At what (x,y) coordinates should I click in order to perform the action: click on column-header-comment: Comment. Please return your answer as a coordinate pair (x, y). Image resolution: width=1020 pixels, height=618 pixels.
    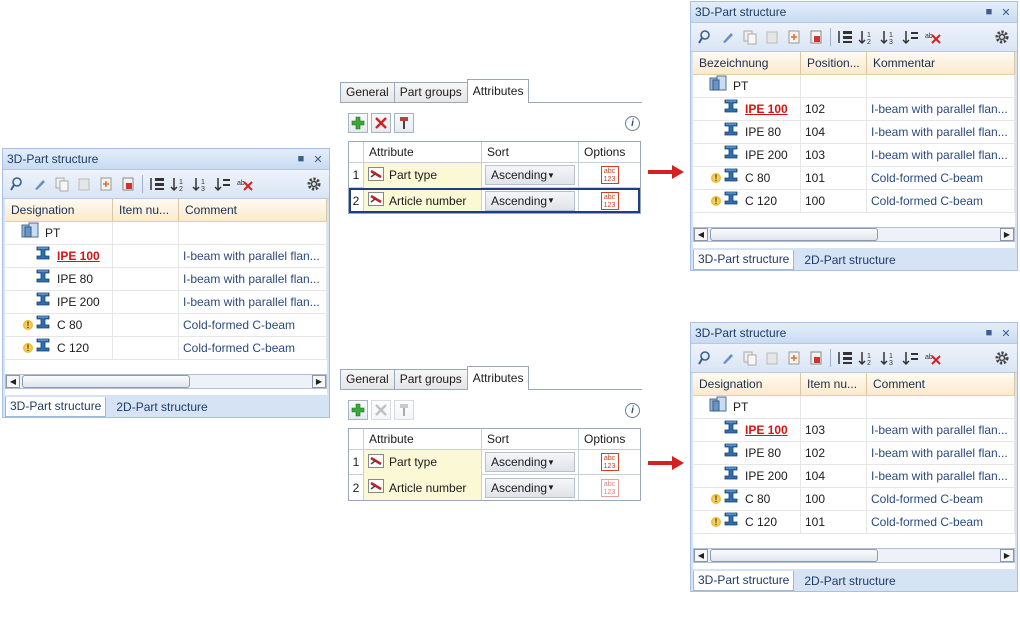
    Looking at the image, I should click on (253, 210).